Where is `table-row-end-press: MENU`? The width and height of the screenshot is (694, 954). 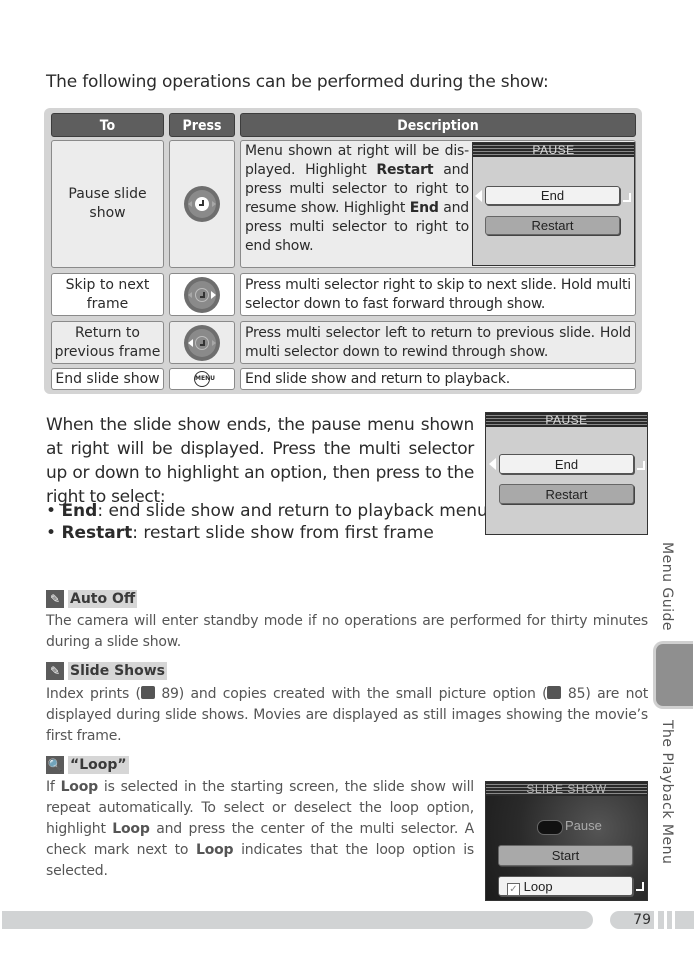 table-row-end-press: MENU is located at coordinates (202, 379).